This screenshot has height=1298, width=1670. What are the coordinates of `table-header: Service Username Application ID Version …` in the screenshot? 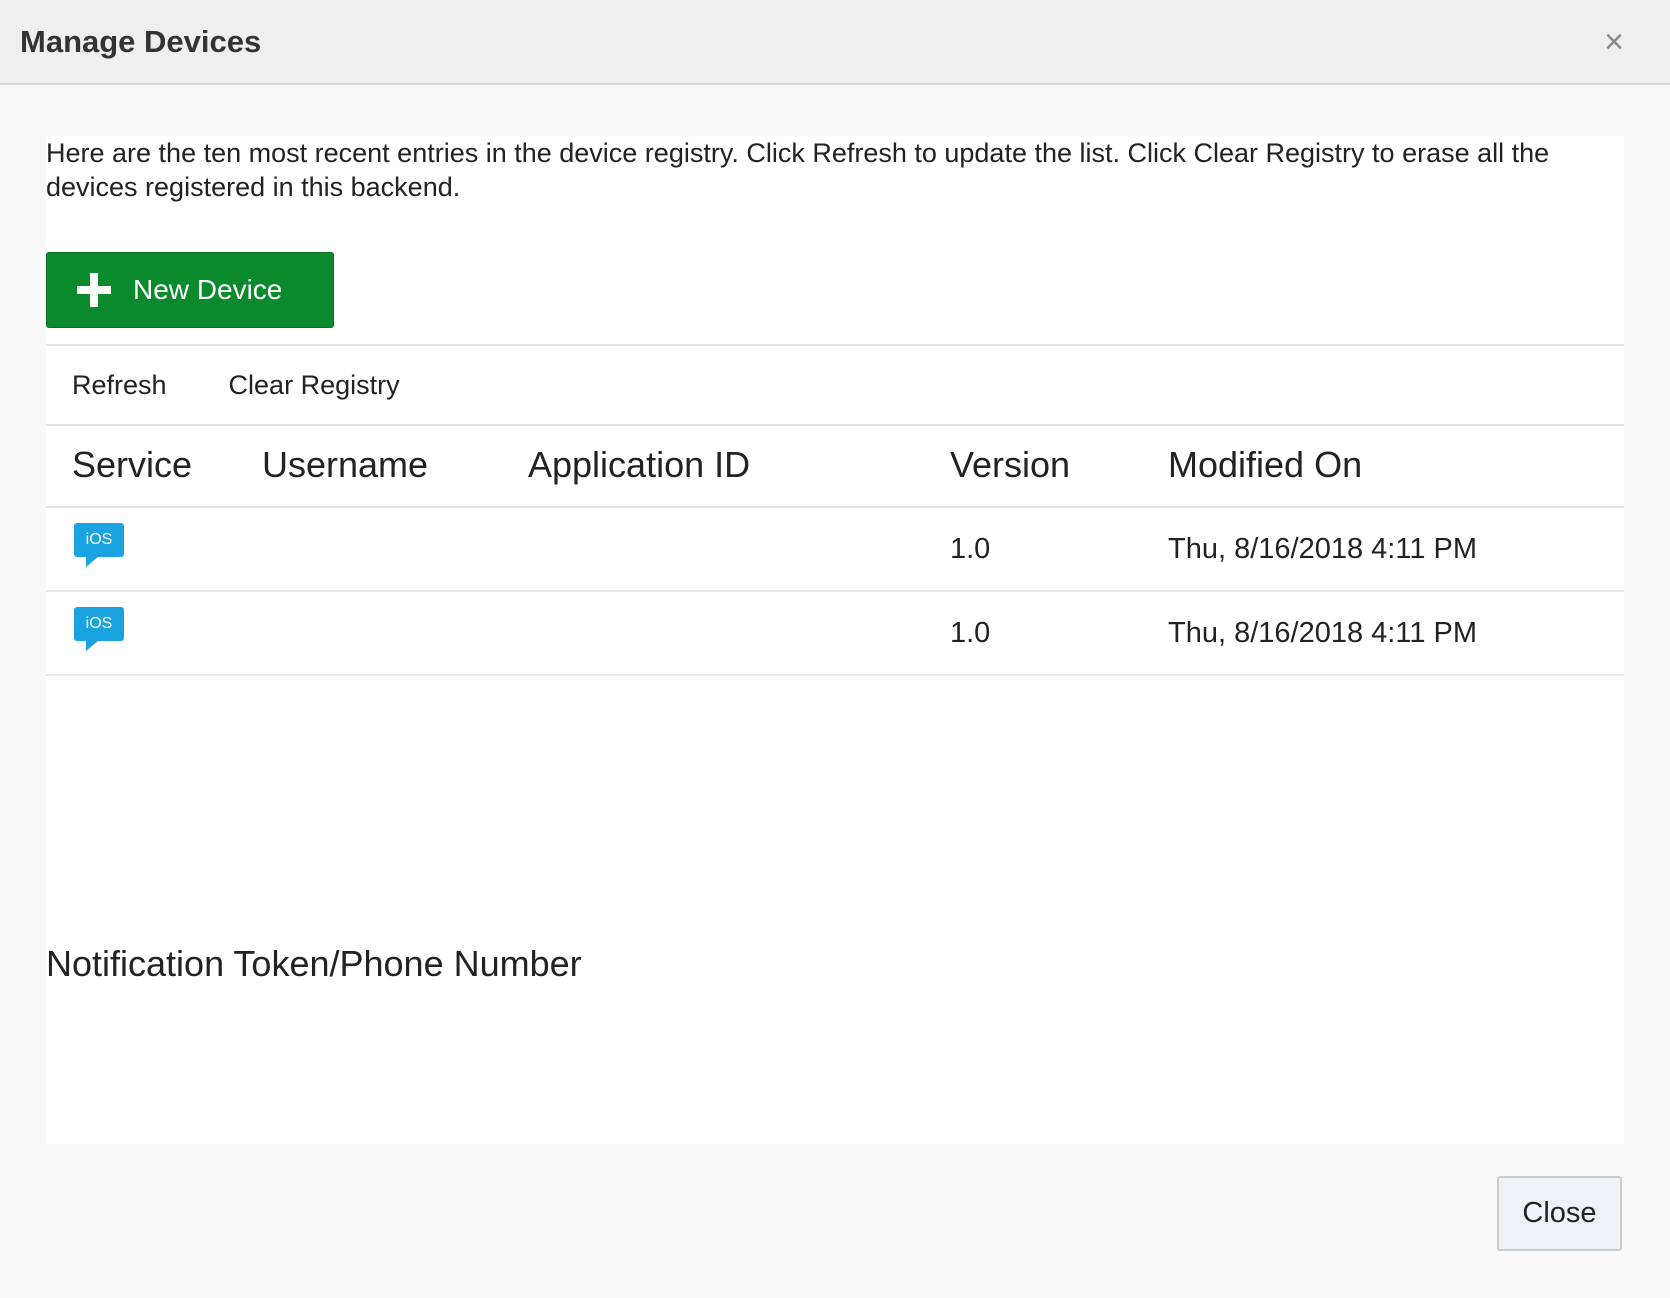 It's located at (835, 467).